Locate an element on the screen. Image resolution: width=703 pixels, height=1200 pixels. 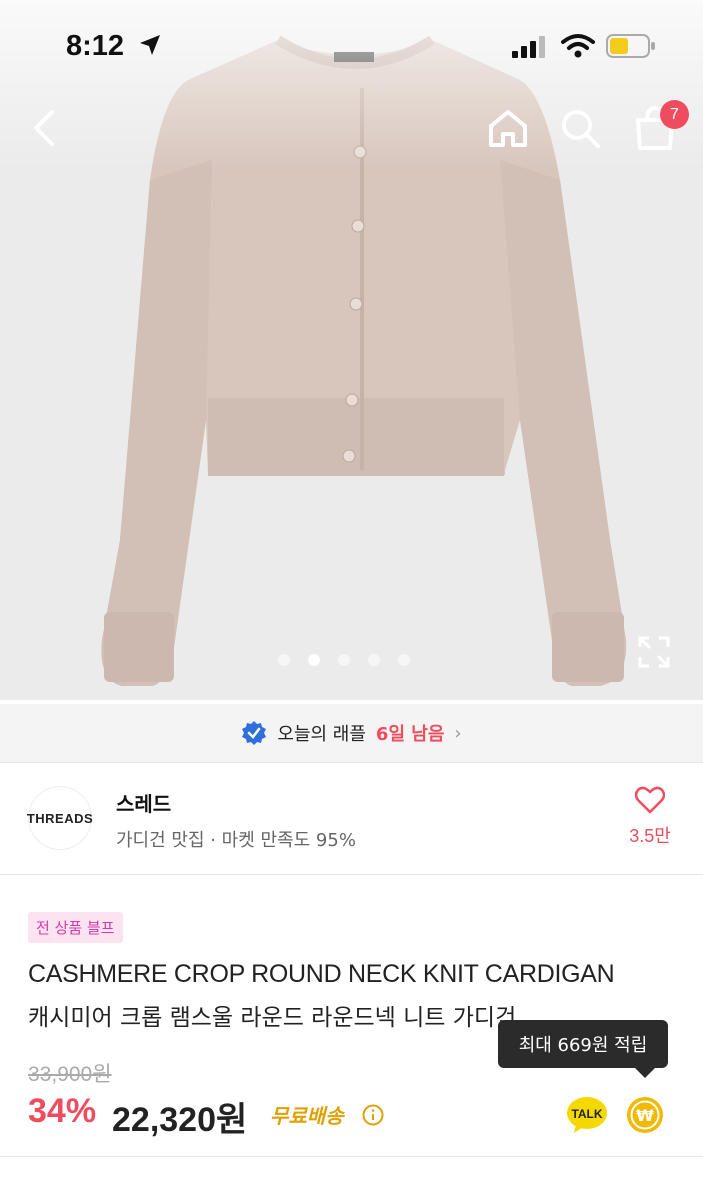
talk-label: TALK is located at coordinates (586, 1114).